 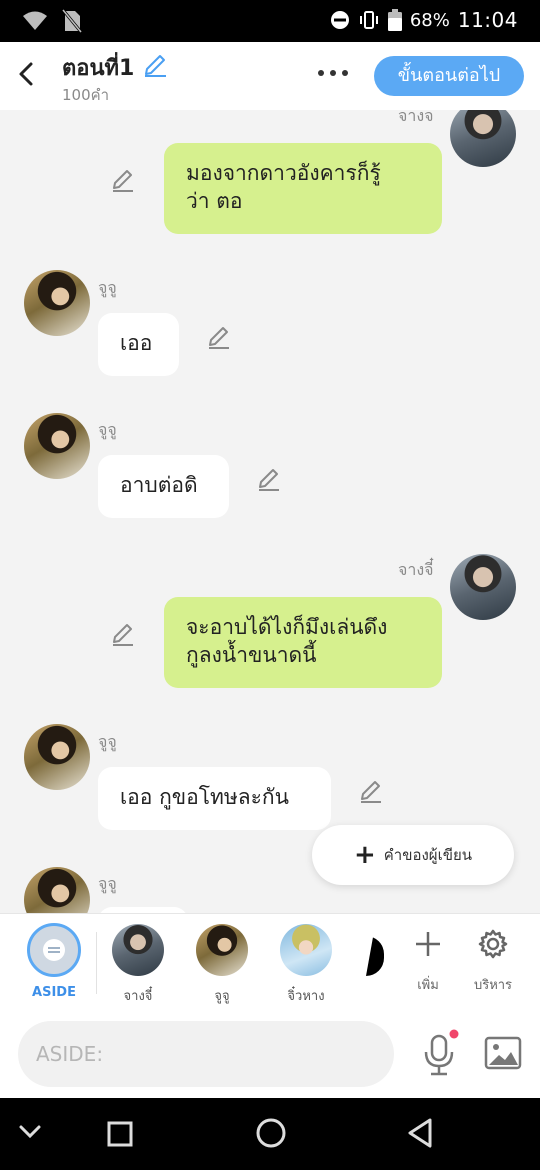 I want to click on plus-icon: +, so click(x=364, y=855).